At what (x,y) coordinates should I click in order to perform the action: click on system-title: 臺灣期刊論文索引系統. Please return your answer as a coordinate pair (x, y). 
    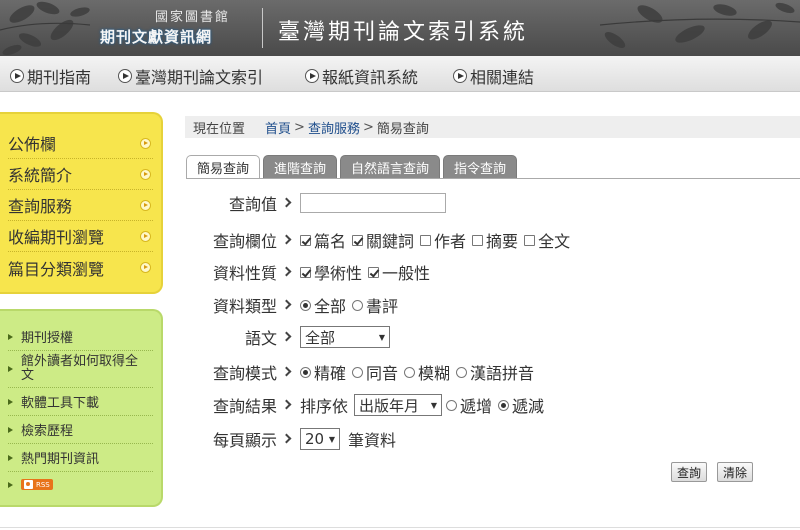
    Looking at the image, I should click on (403, 30).